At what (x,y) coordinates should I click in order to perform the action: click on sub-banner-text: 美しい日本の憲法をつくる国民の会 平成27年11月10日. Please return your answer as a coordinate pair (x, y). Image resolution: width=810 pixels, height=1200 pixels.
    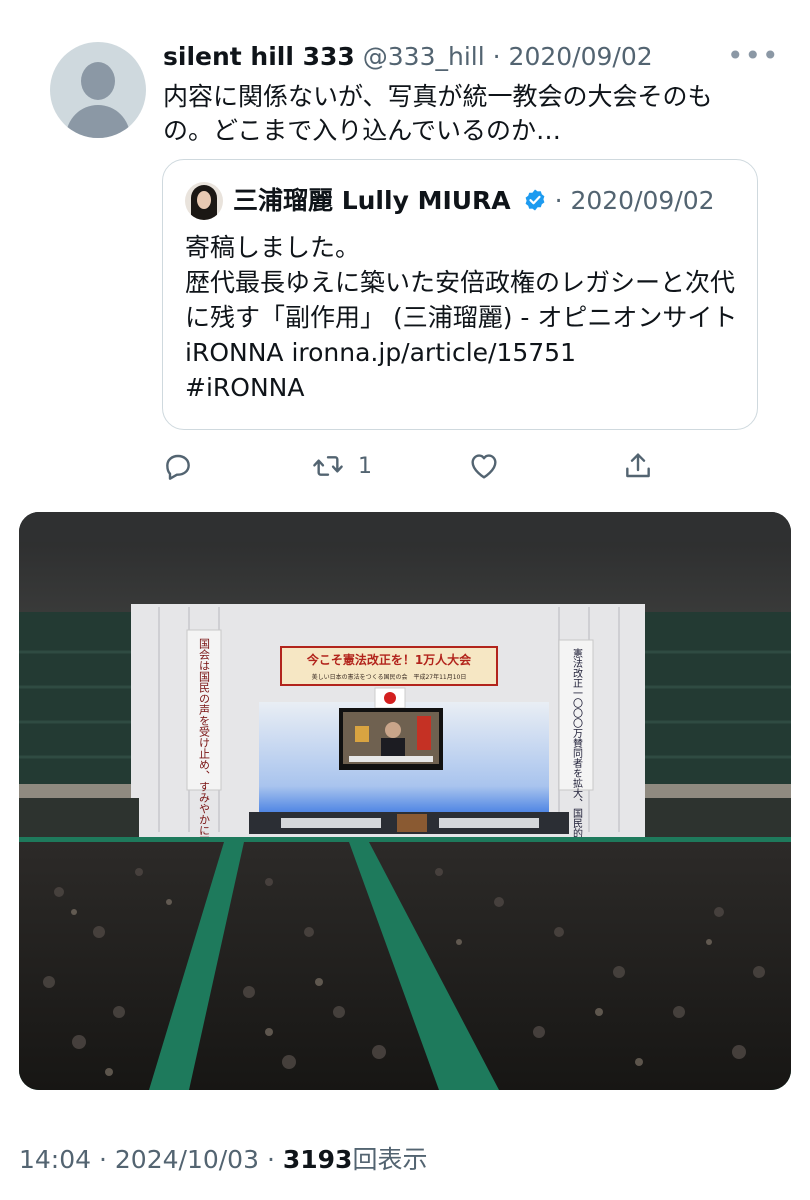
    Looking at the image, I should click on (389, 677).